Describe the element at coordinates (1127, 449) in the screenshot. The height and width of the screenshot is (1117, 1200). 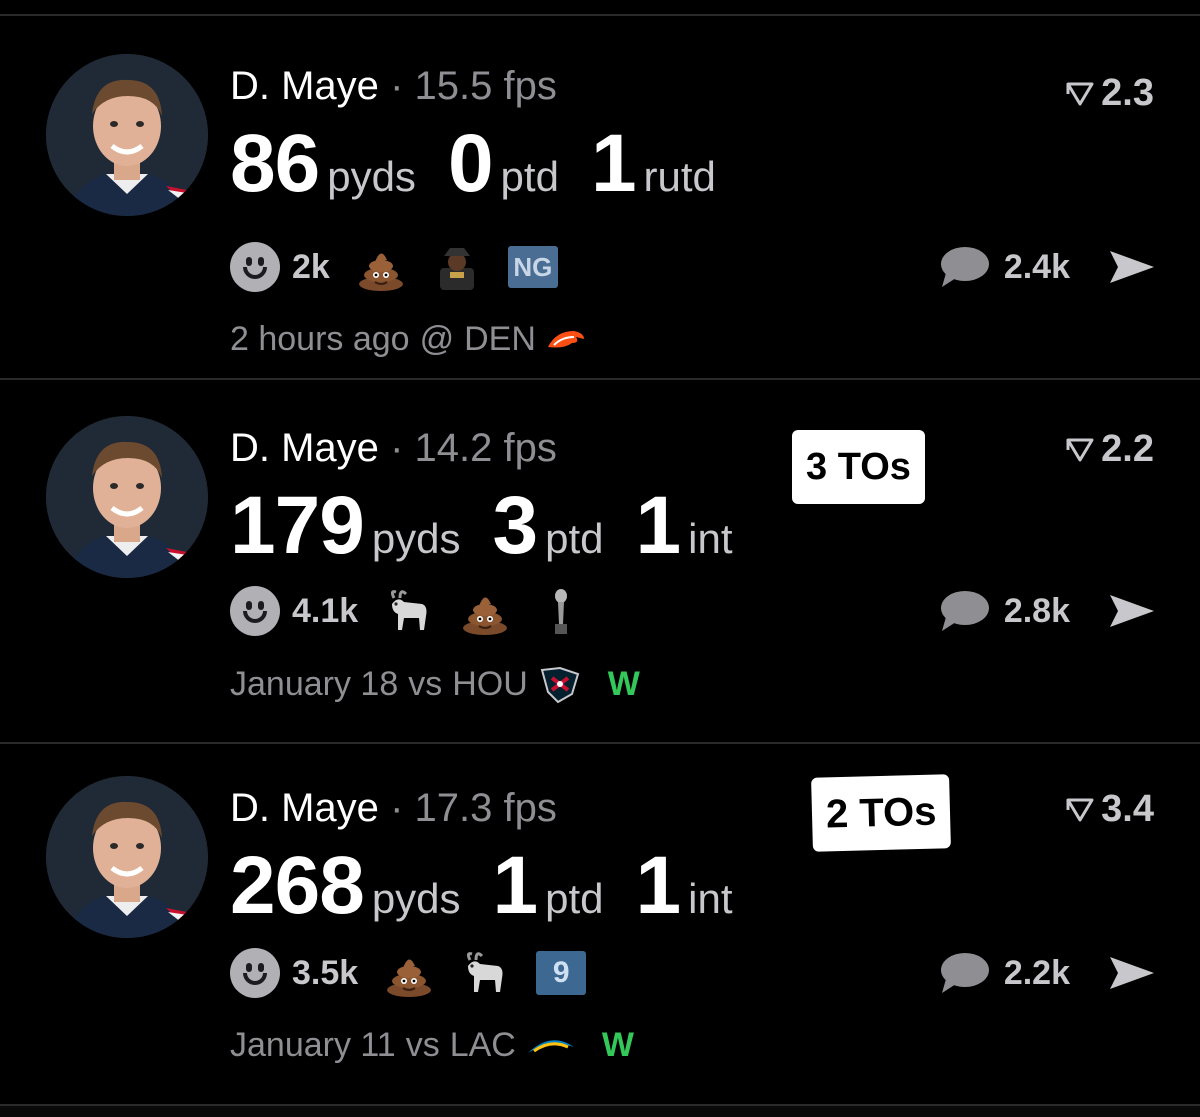
I see `rating-value: 2.2` at that location.